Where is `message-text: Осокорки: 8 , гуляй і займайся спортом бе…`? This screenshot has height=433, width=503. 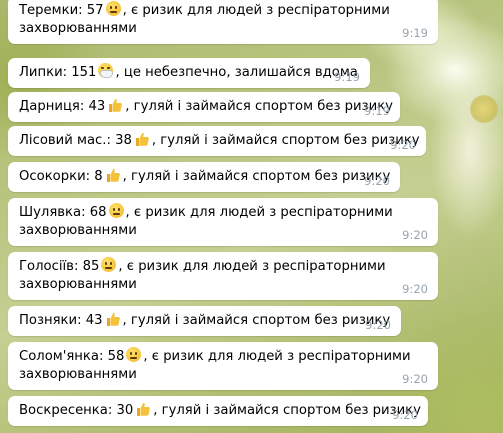
message-text: Осокорки: 8 , гуляй і займайся спортом бе… is located at coordinates (204, 176).